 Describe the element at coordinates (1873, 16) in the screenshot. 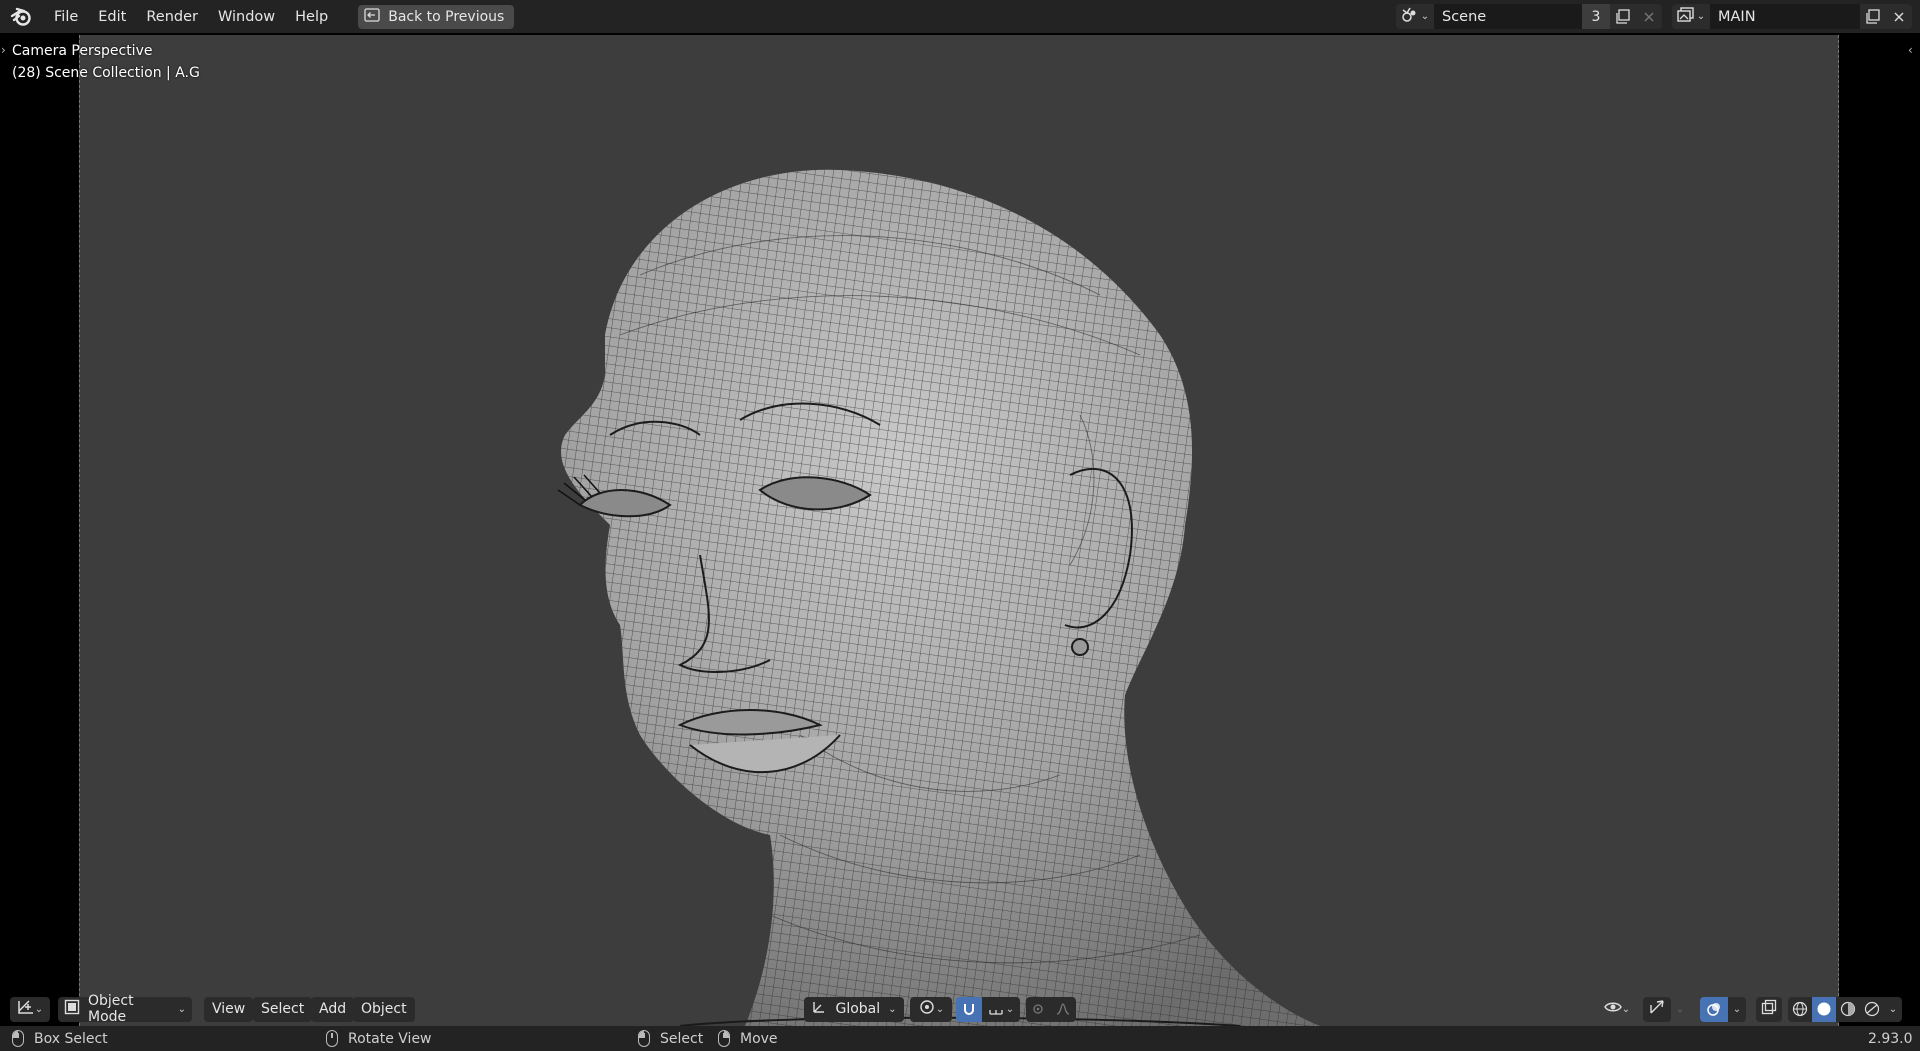

I see `new-view-layer-icon` at that location.